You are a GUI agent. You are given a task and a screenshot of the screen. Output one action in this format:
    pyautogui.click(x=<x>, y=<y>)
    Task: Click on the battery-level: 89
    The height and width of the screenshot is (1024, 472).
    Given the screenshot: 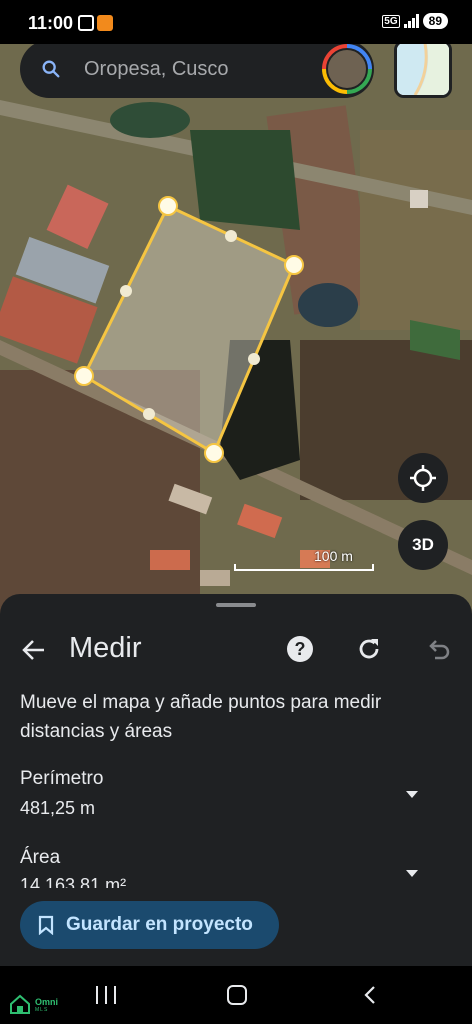 What is the action you would take?
    pyautogui.click(x=435, y=21)
    